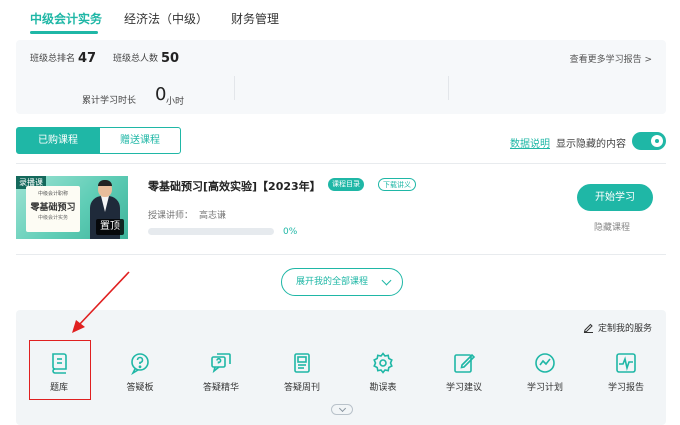  What do you see at coordinates (161, 94) in the screenshot?
I see `study-time-value: 0` at bounding box center [161, 94].